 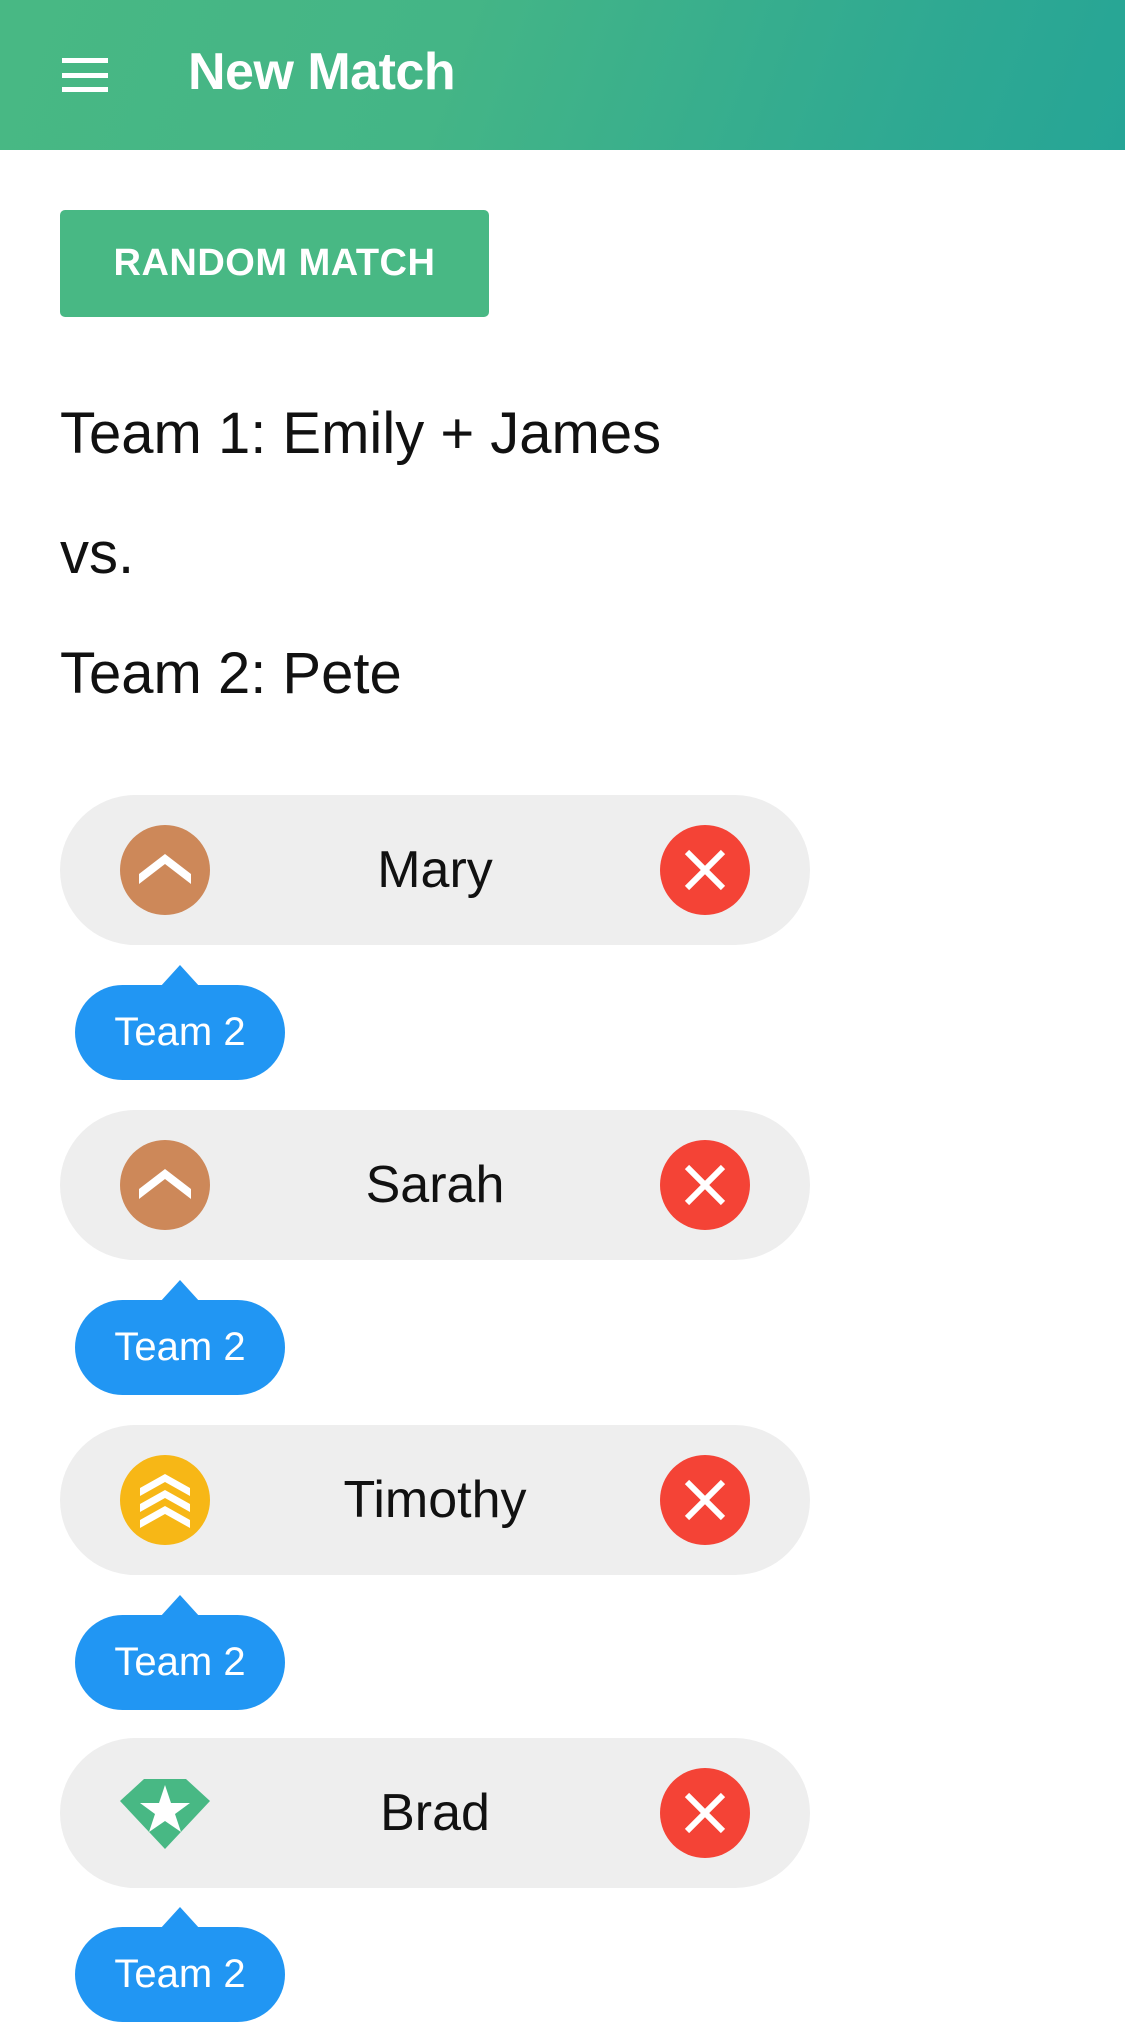 What do you see at coordinates (435, 1813) in the screenshot?
I see `player-row: Brad` at bounding box center [435, 1813].